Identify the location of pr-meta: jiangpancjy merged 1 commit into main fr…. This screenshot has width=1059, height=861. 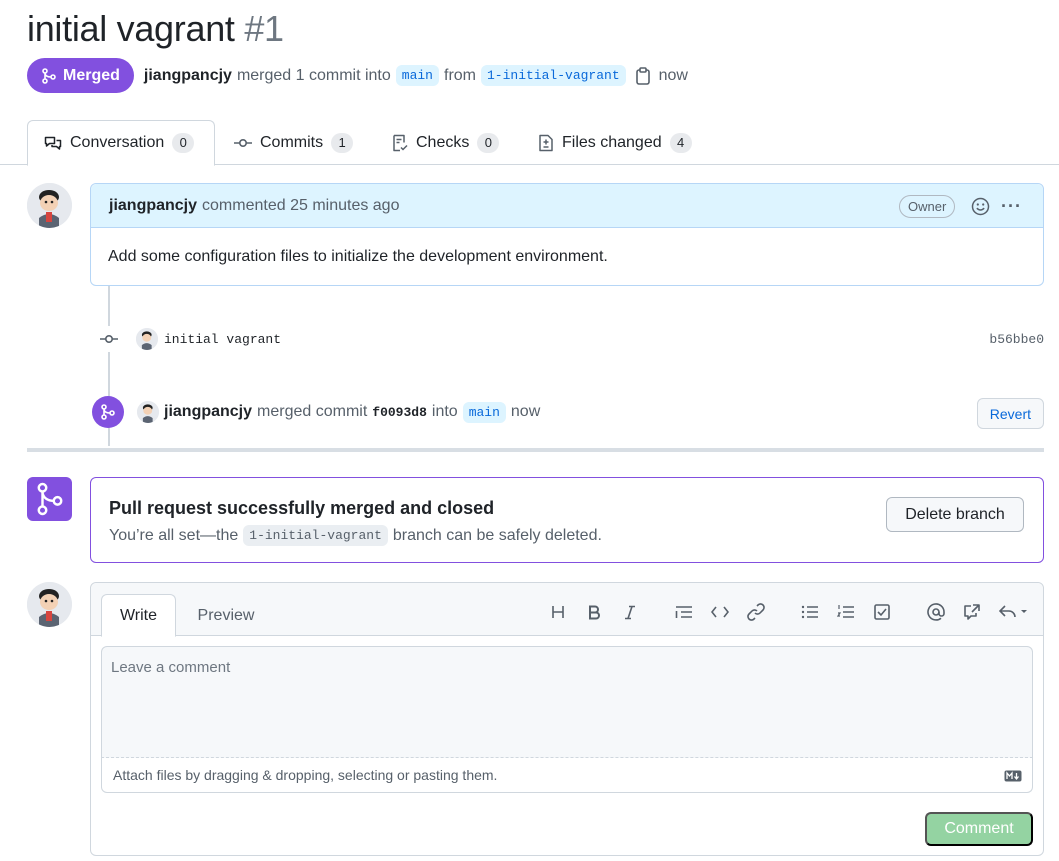
(416, 75).